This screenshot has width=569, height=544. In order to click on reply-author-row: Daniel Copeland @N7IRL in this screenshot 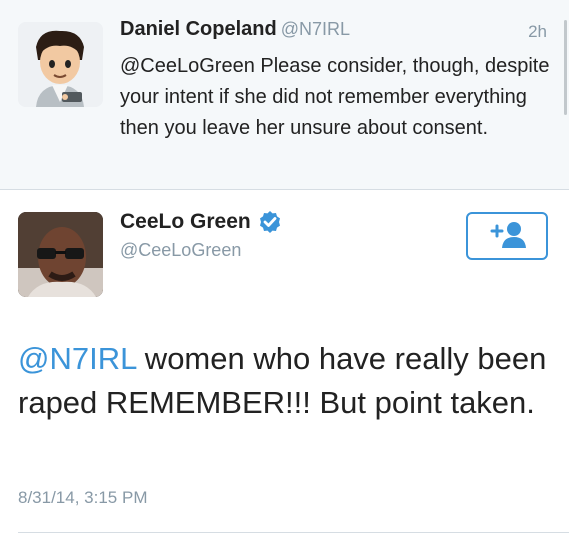, I will do `click(235, 29)`.